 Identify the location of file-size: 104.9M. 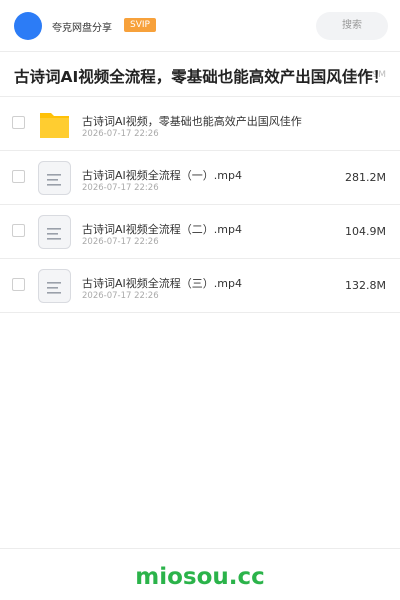
(365, 231).